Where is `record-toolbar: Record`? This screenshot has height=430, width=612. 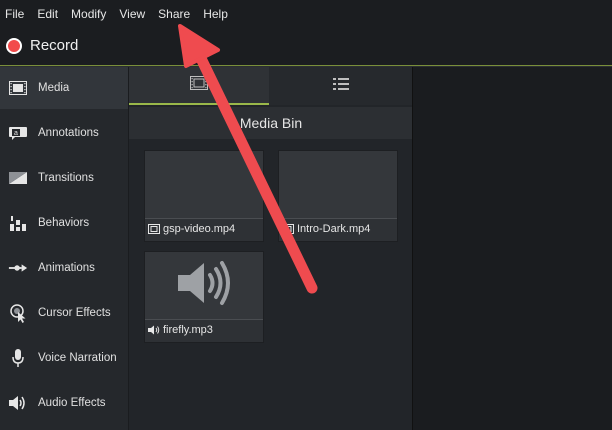
record-toolbar: Record is located at coordinates (306, 47).